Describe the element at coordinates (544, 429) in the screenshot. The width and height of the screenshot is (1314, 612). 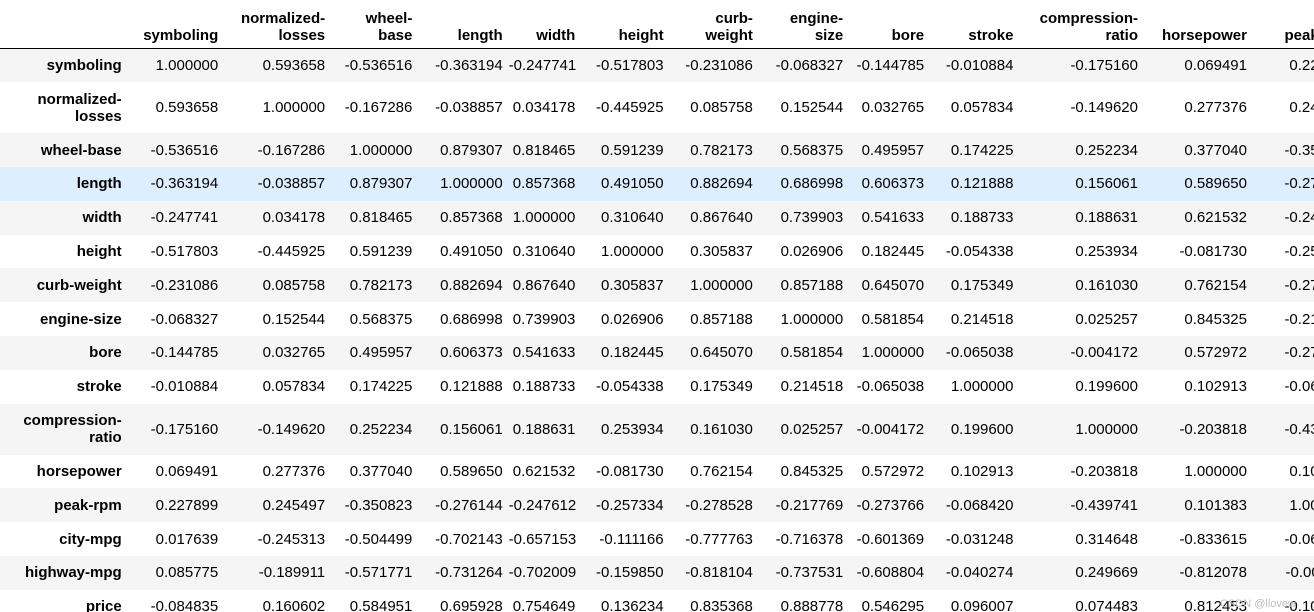
I see `cell-compression-ratio-width: 0.188631` at that location.